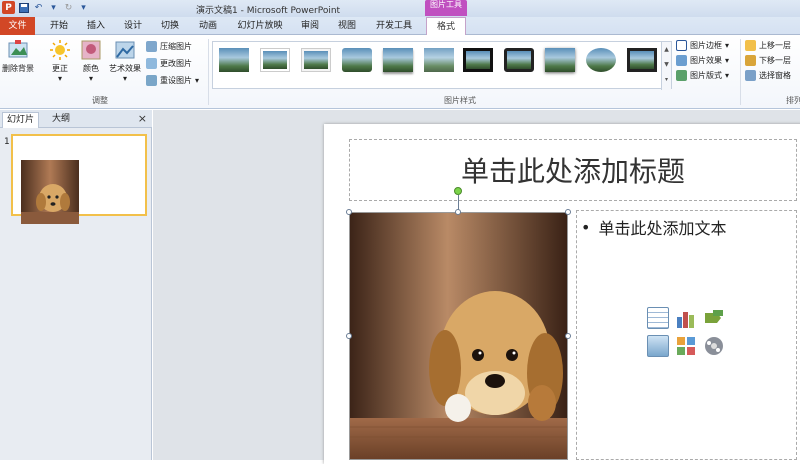  What do you see at coordinates (658, 318) in the screenshot?
I see `insert-table-icon` at bounding box center [658, 318].